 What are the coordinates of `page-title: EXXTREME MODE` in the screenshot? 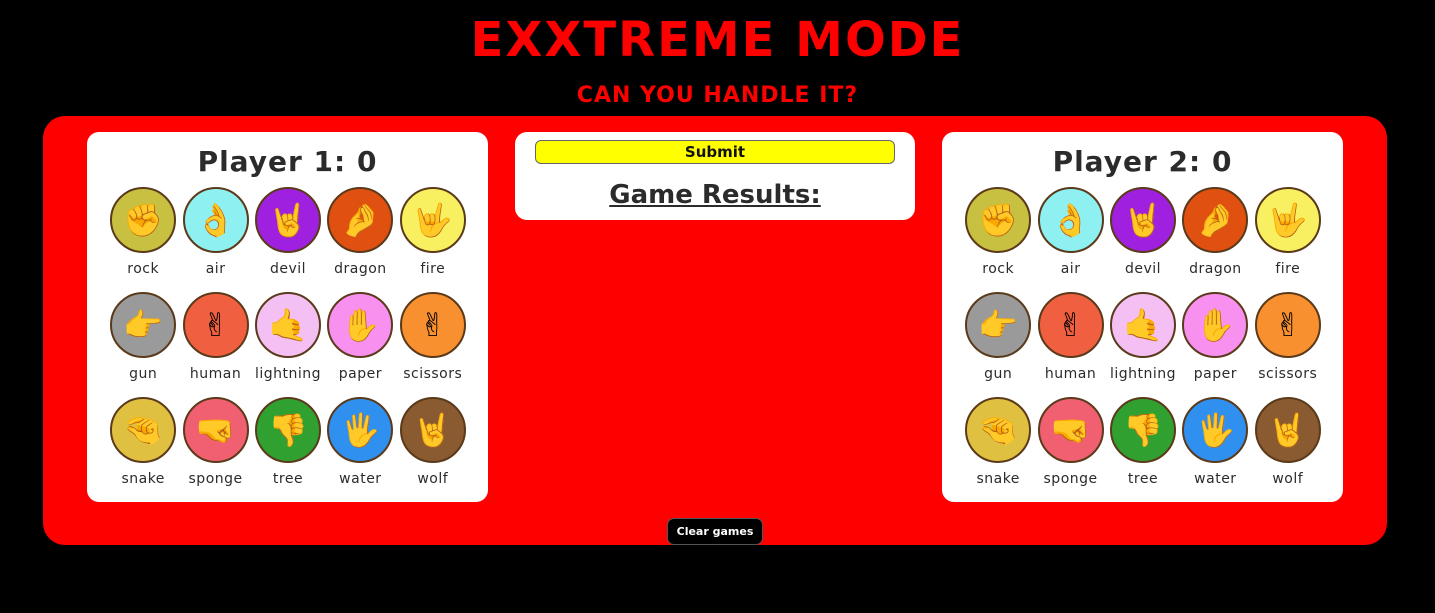 It's located at (717, 40).